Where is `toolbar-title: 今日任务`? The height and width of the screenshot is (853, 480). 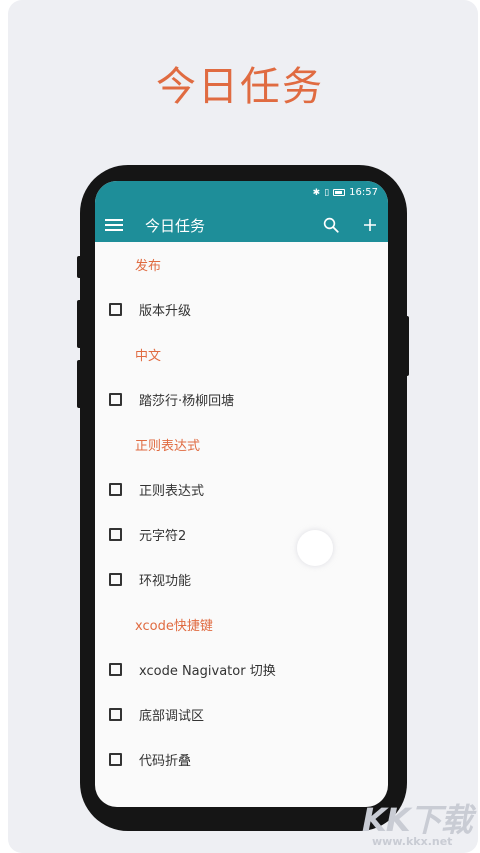 toolbar-title: 今日任务 is located at coordinates (175, 225).